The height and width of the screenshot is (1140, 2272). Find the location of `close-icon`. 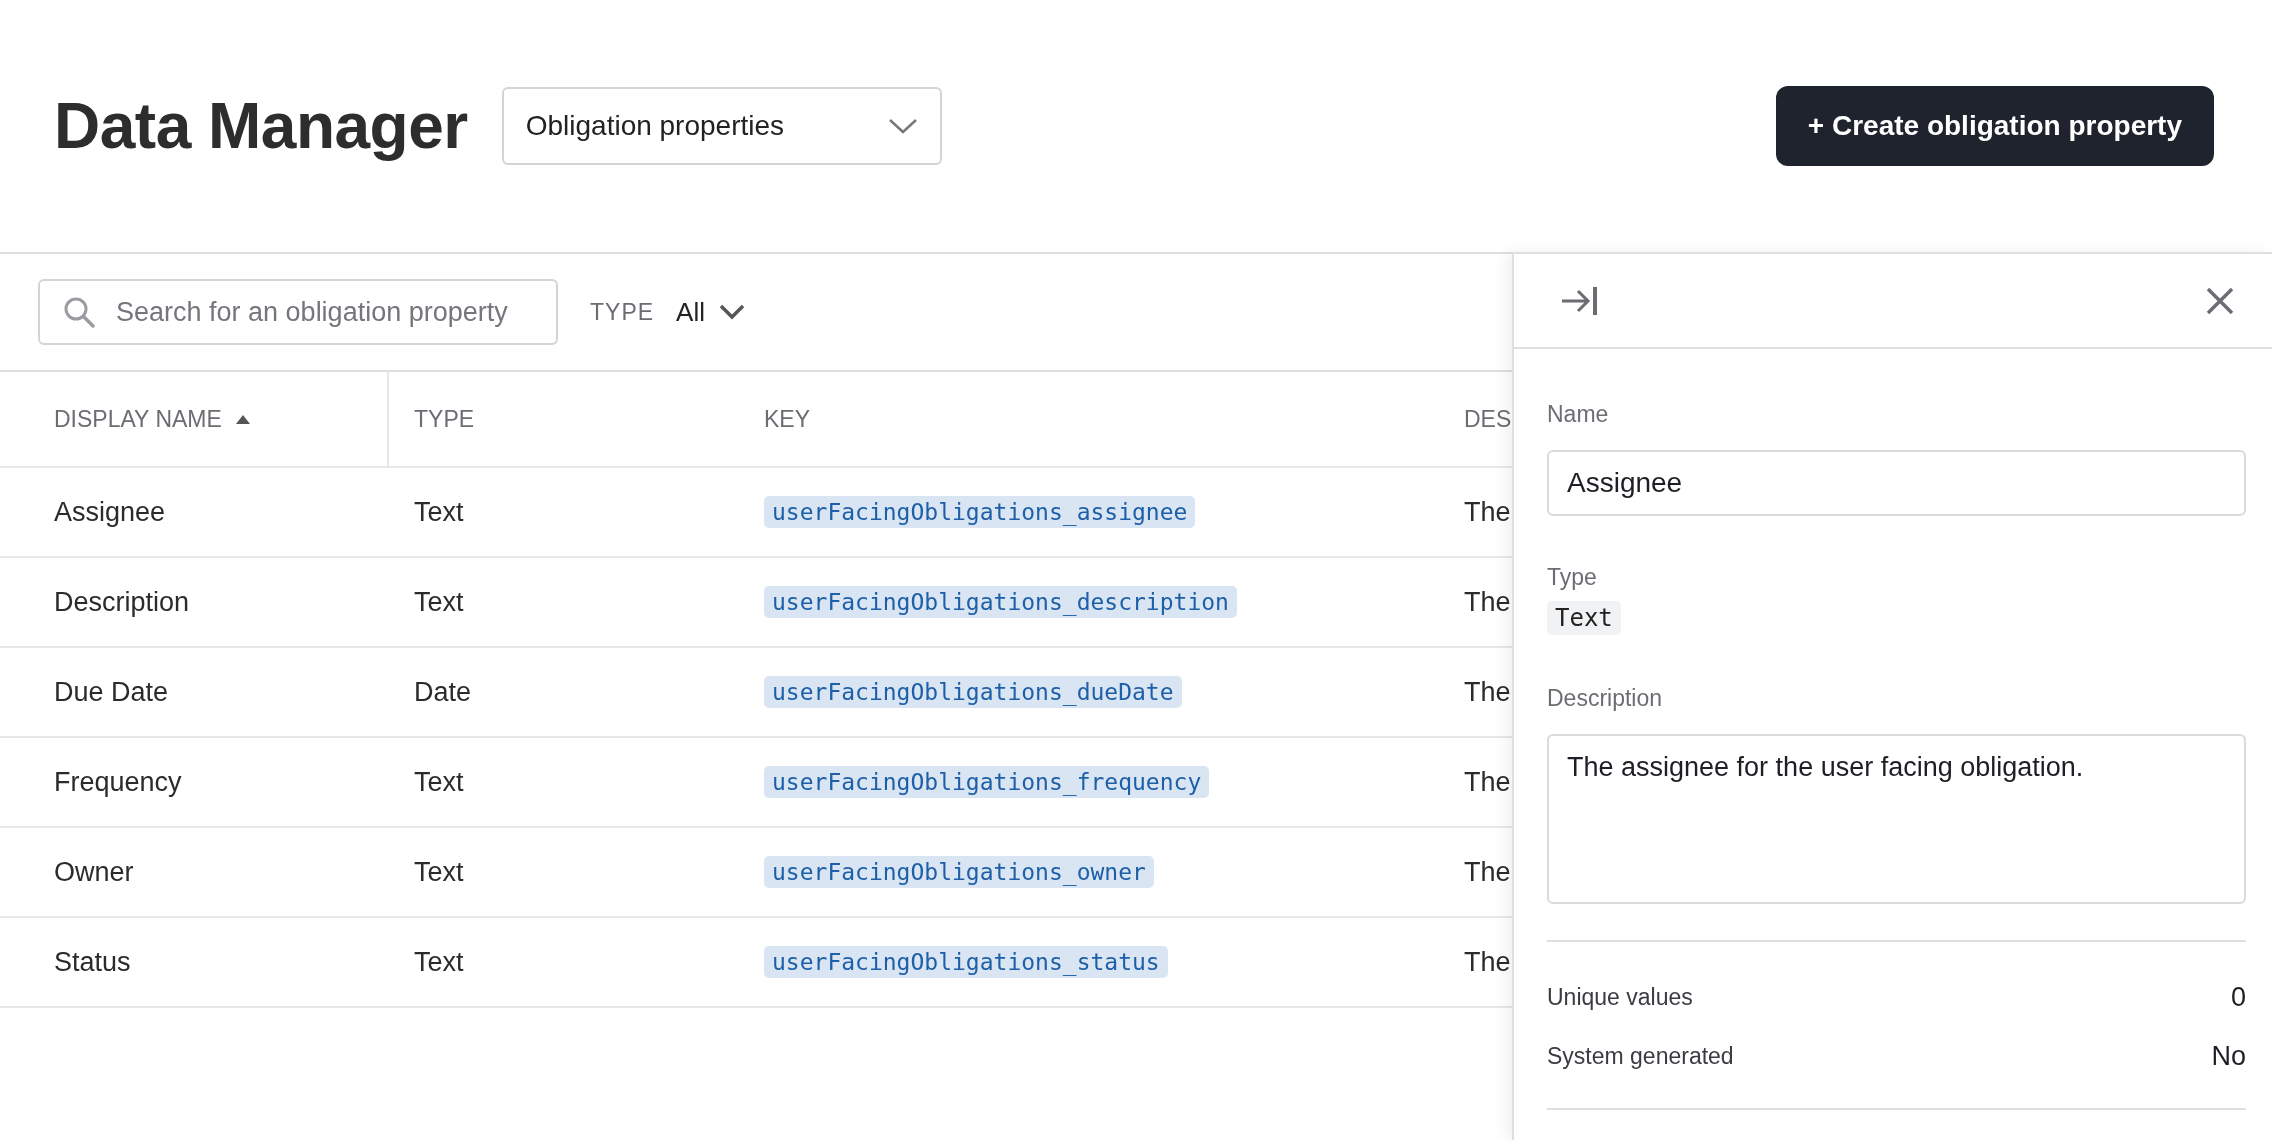

close-icon is located at coordinates (2220, 300).